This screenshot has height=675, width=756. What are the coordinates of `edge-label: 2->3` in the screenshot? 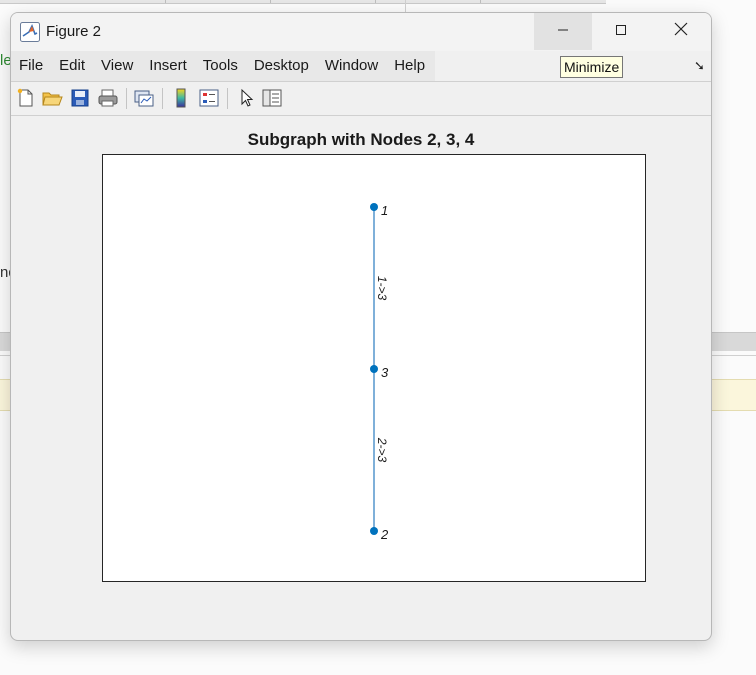 It's located at (382, 450).